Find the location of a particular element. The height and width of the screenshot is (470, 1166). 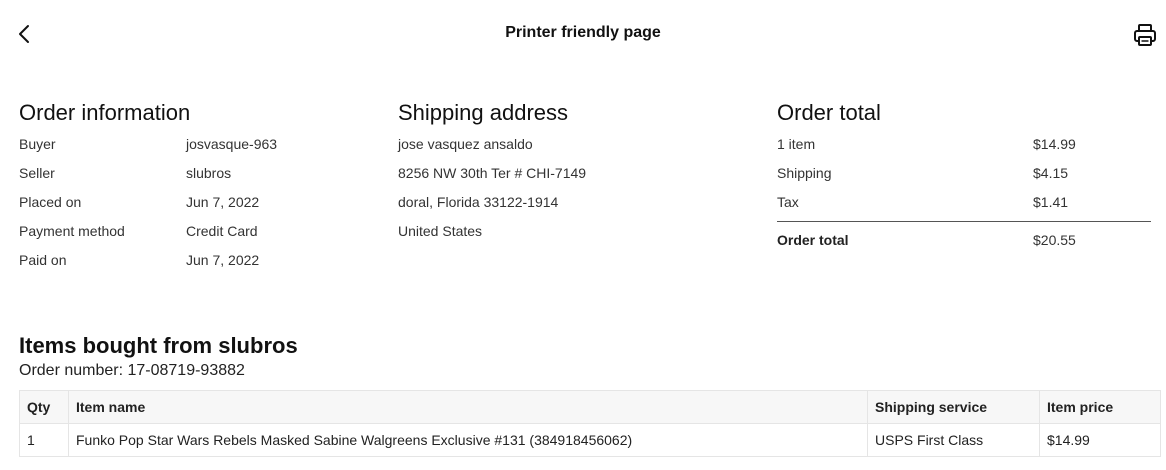

address-line: jose vasquez ansaldo is located at coordinates (465, 144).